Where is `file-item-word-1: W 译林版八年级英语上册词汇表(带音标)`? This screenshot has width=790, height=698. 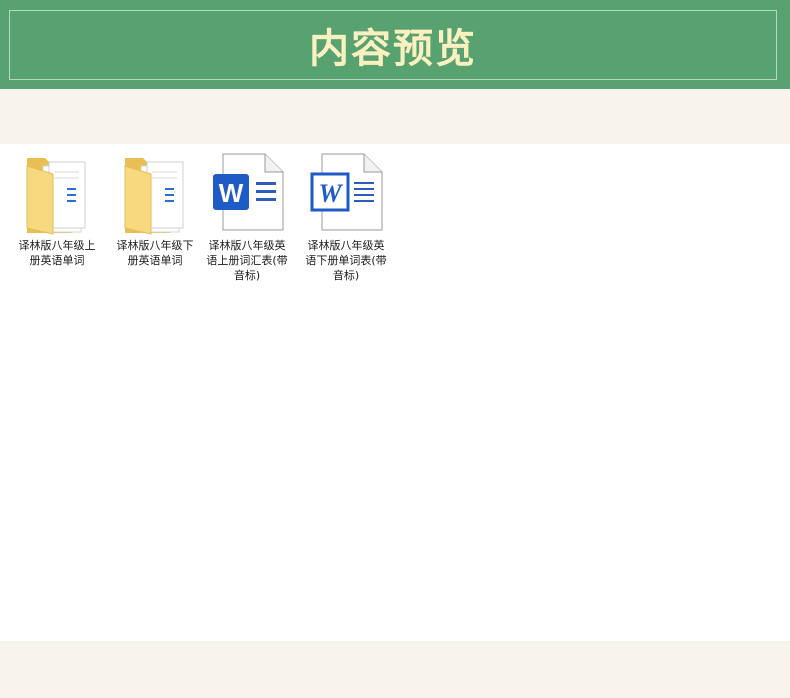 file-item-word-1: W 译林版八年级英语上册词汇表(带音标) is located at coordinates (247, 217).